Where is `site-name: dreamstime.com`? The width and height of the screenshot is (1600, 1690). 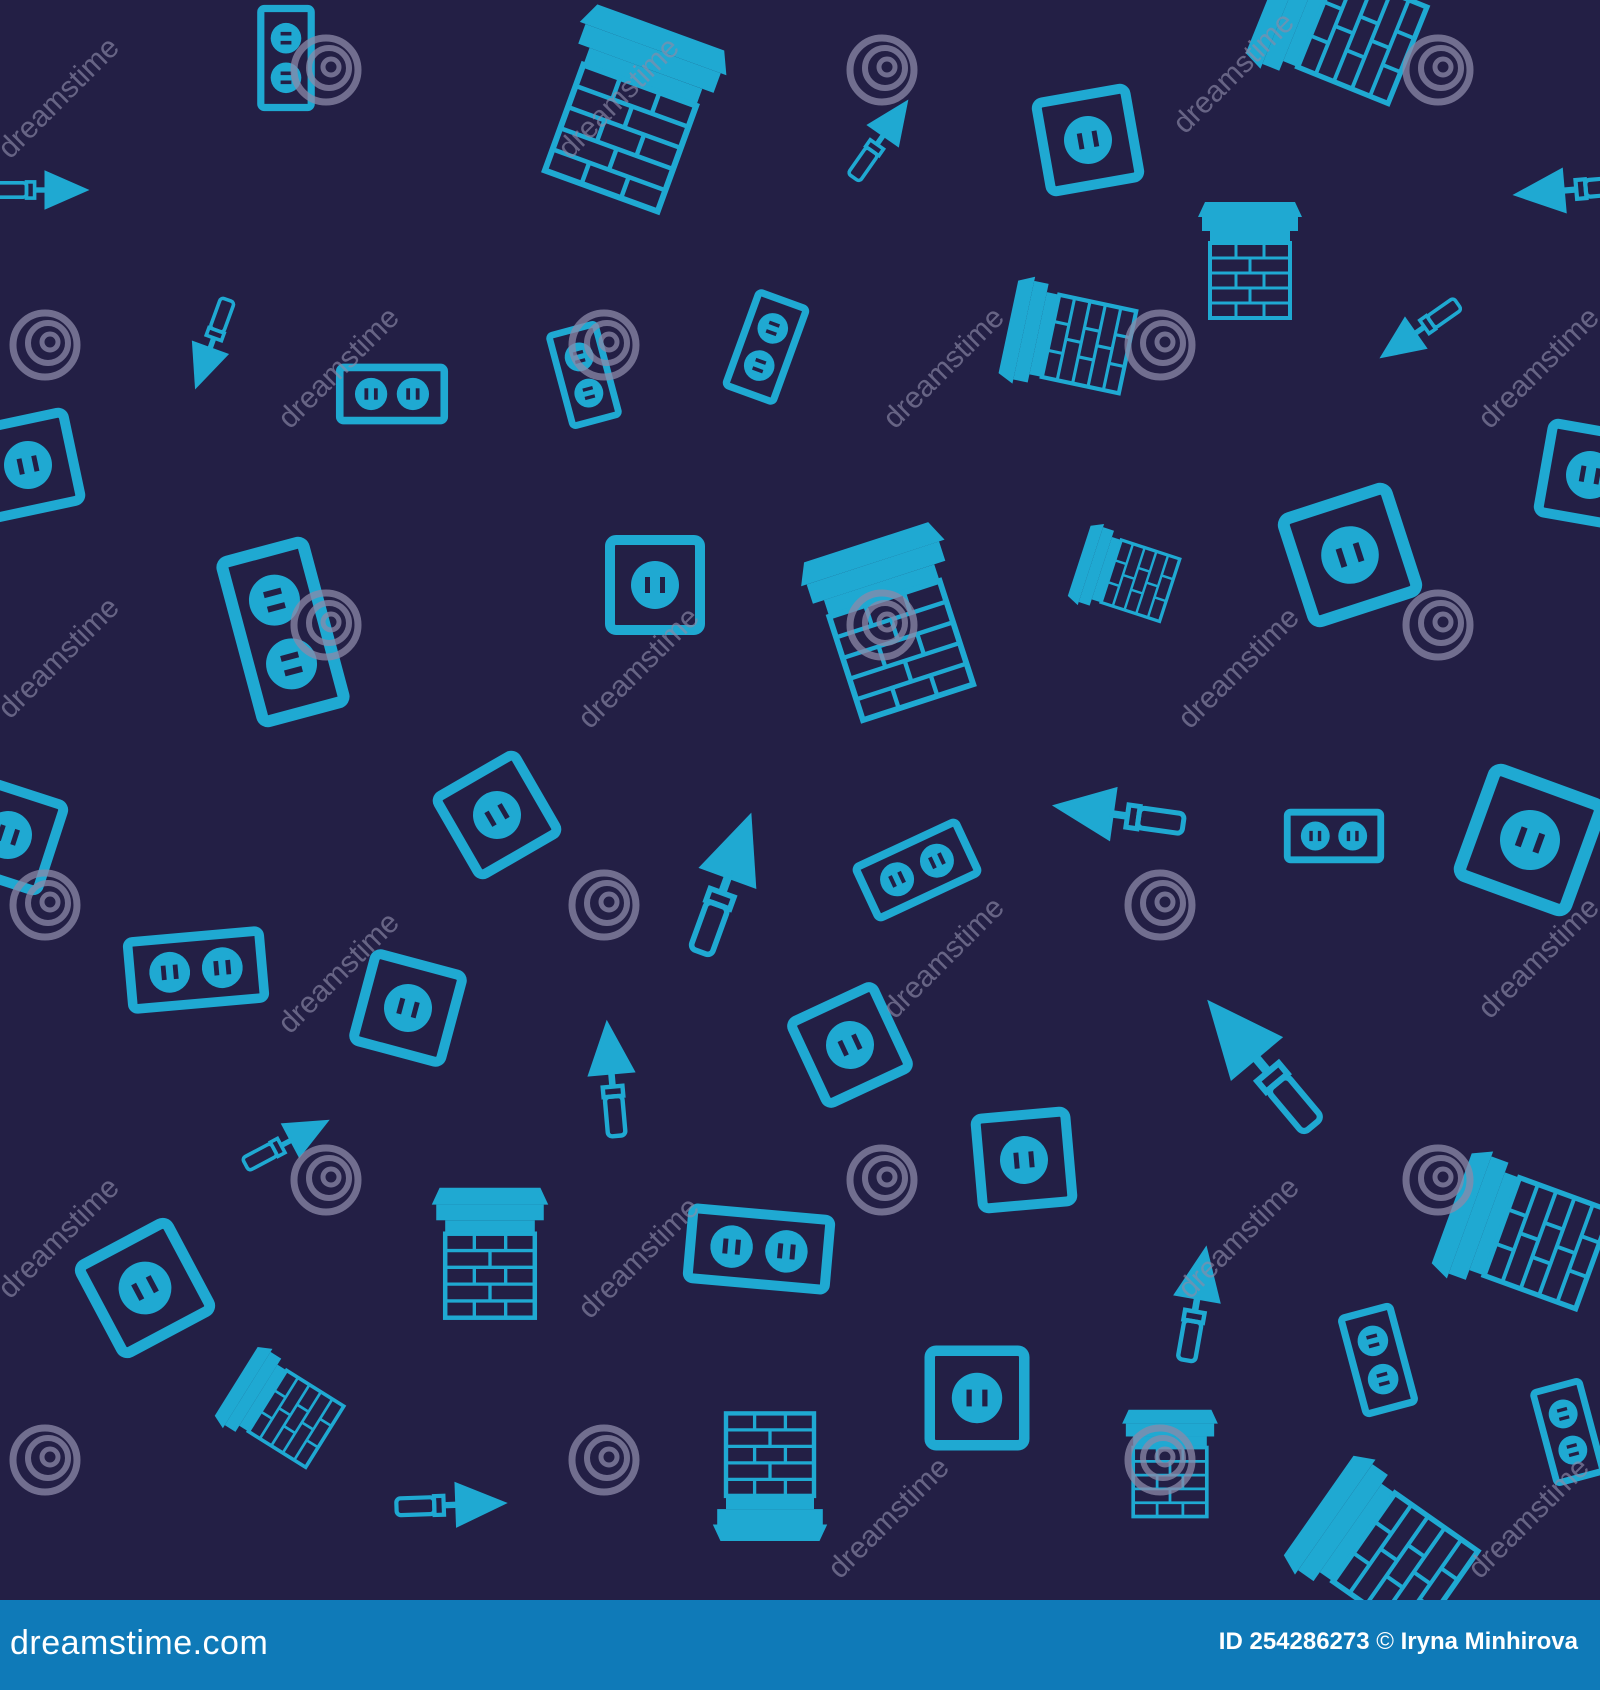
site-name: dreamstime.com is located at coordinates (139, 1643).